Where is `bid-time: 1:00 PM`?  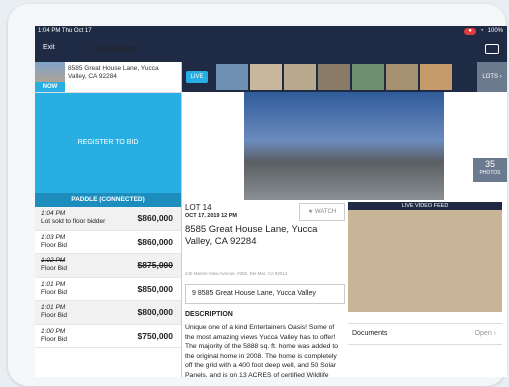 bid-time: 1:00 PM is located at coordinates (53, 331).